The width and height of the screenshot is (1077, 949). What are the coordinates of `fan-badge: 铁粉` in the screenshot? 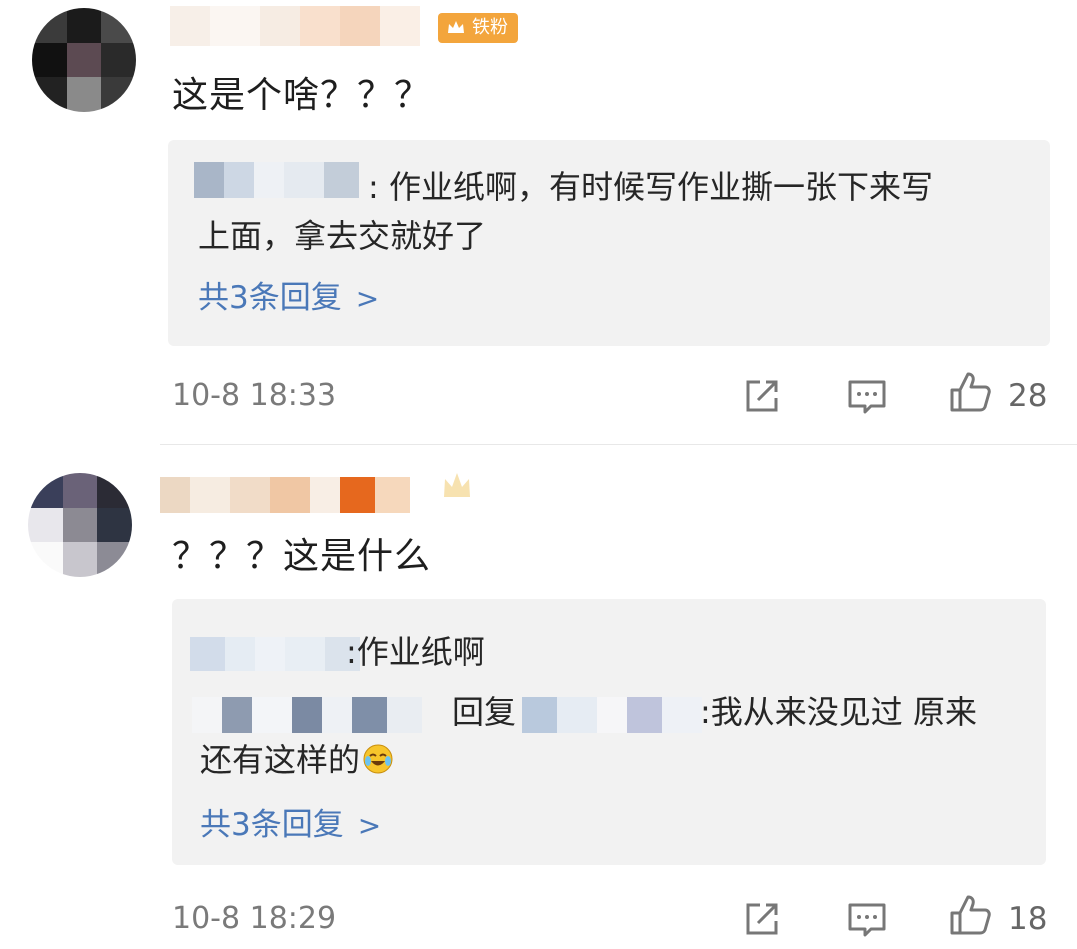 It's located at (478, 28).